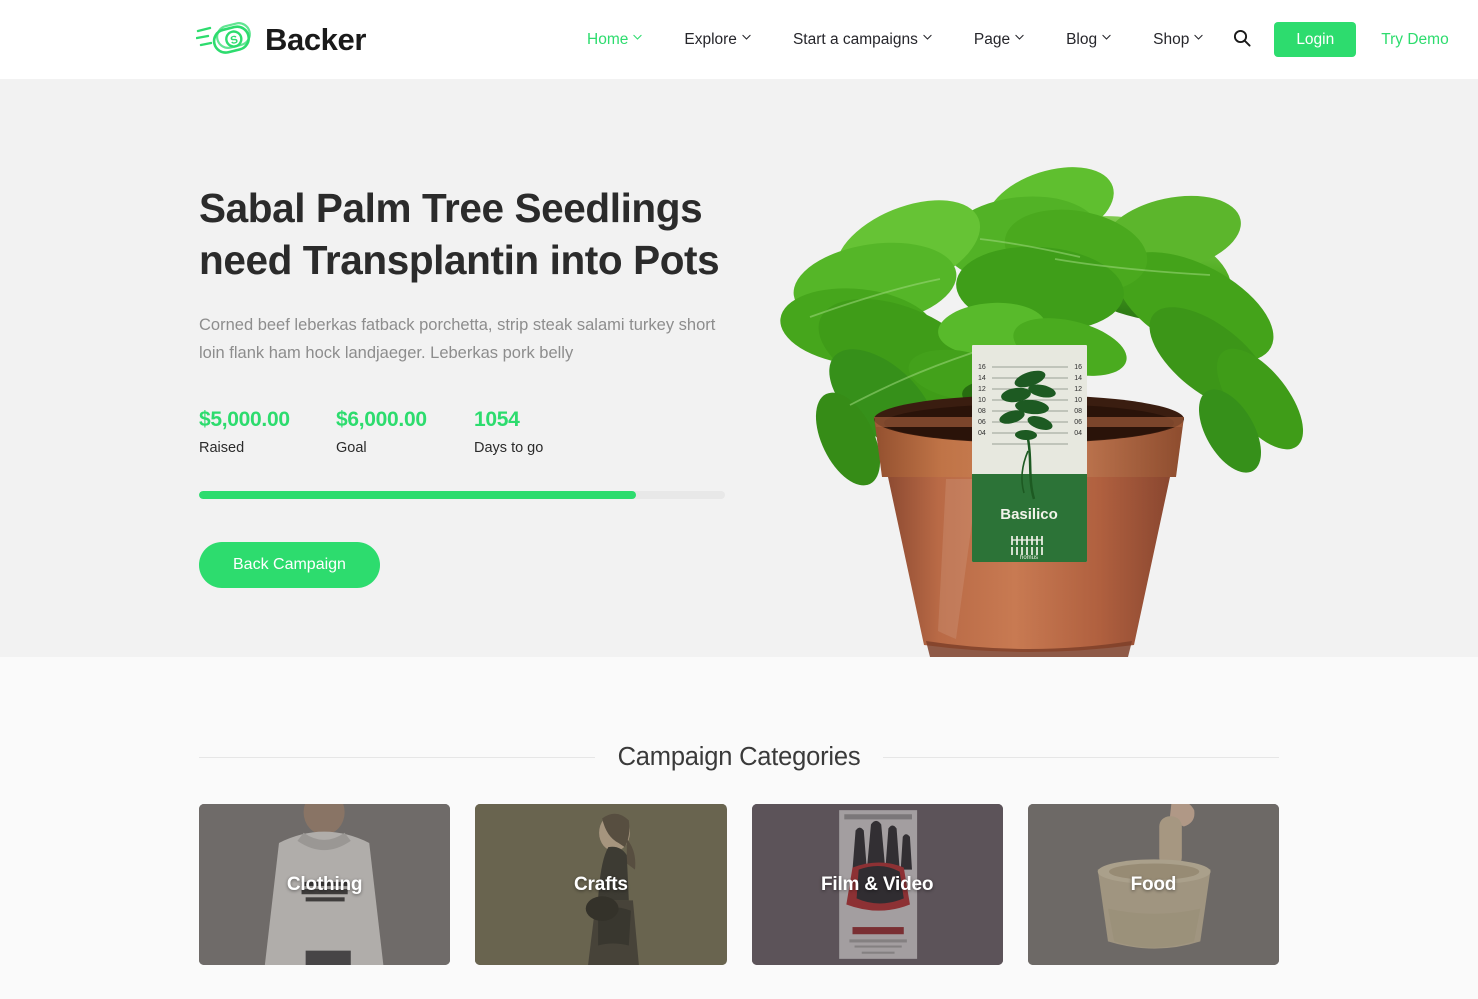 The image size is (1478, 999). What do you see at coordinates (509, 447) in the screenshot?
I see `stat-label: Days to go` at bounding box center [509, 447].